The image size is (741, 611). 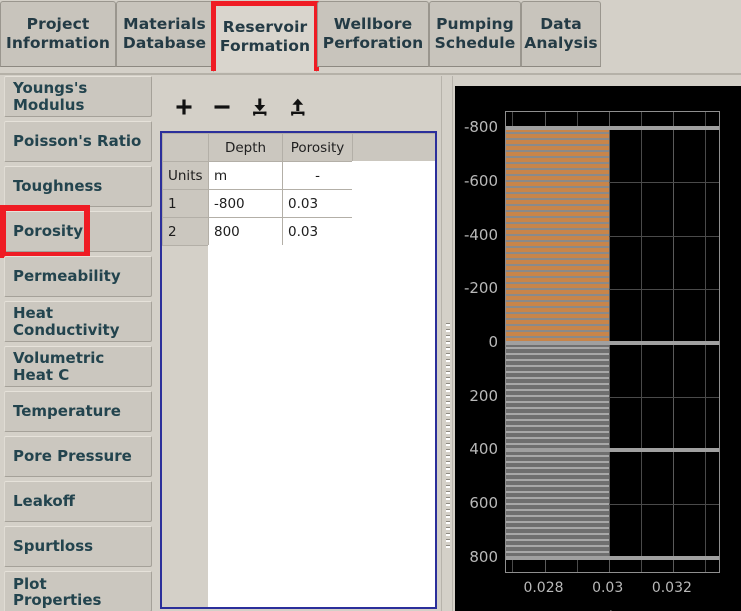 What do you see at coordinates (72, 456) in the screenshot?
I see `sidebar-item-label: Pore Pressure` at bounding box center [72, 456].